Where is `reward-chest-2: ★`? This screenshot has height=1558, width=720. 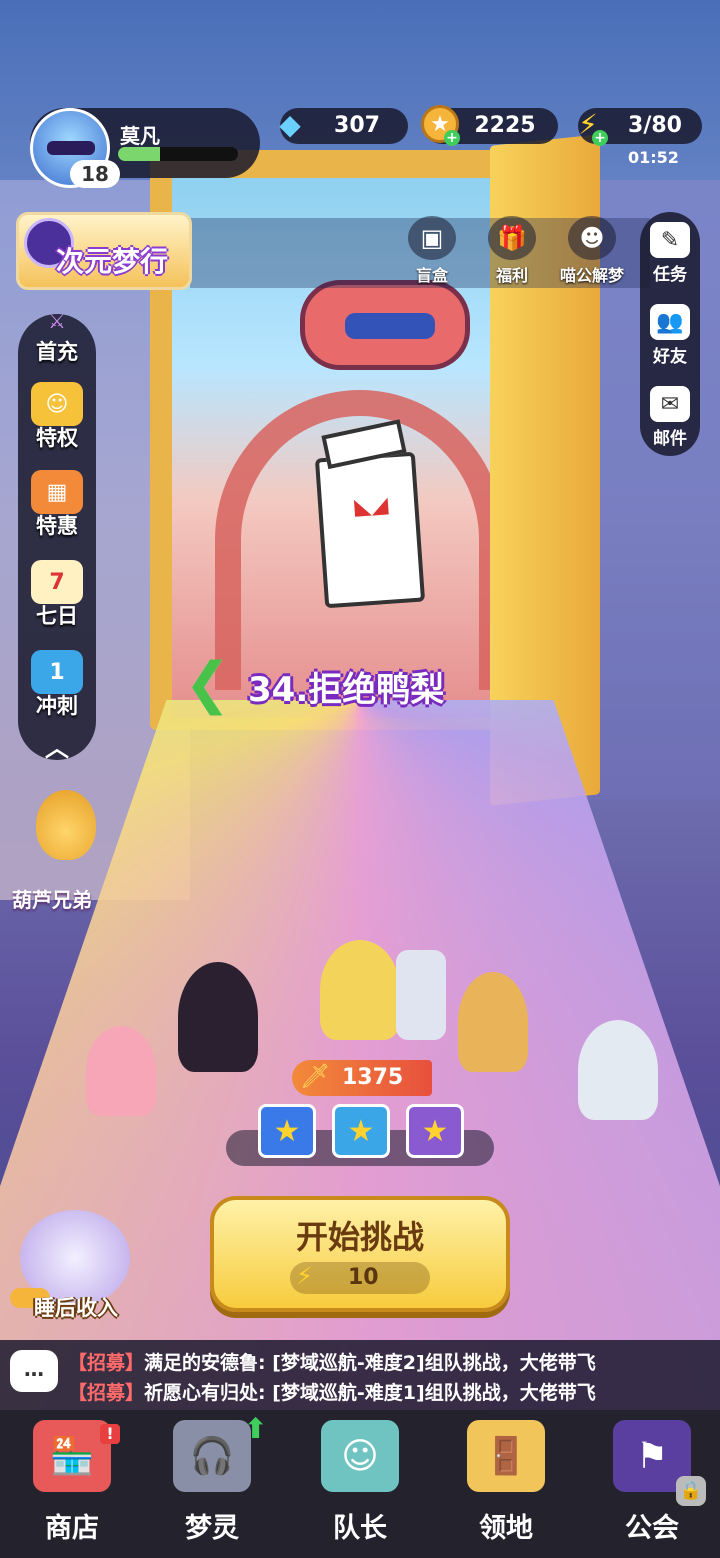
reward-chest-2: ★ is located at coordinates (361, 1131).